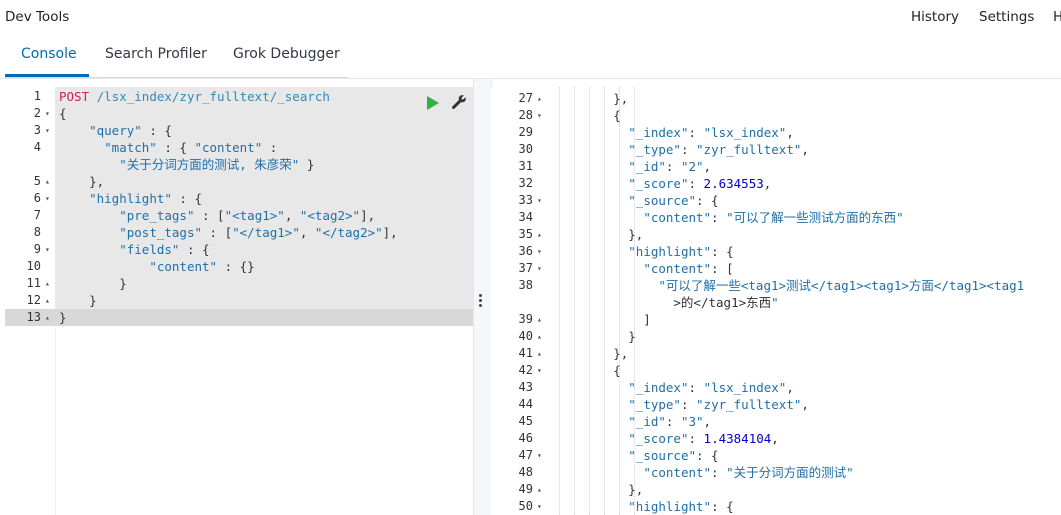 Image resolution: width=1061 pixels, height=515 pixels. I want to click on line-number: 31, so click(525, 166).